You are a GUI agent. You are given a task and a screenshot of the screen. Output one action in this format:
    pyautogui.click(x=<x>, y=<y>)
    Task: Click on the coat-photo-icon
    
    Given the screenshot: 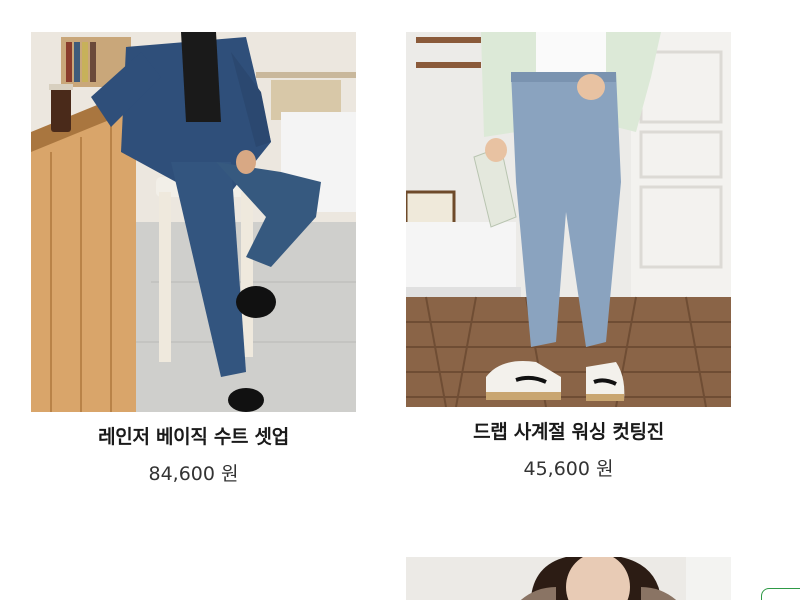 What is the action you would take?
    pyautogui.click(x=568, y=578)
    